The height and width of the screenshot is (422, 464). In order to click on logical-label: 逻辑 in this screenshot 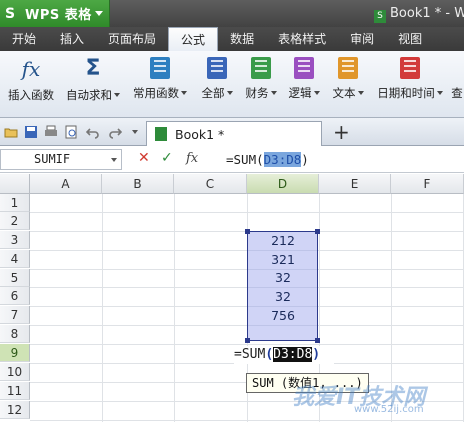, I will do `click(300, 93)`.